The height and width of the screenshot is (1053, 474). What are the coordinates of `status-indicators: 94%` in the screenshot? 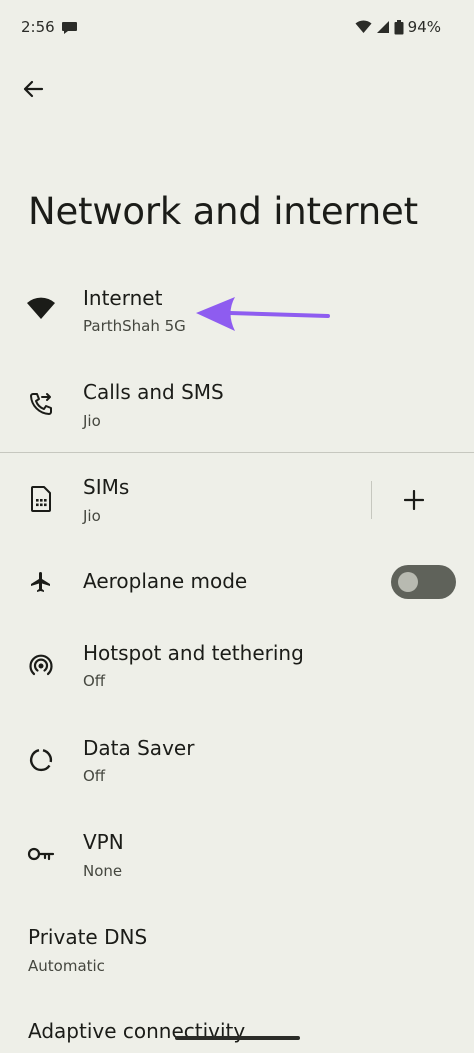 It's located at (398, 27).